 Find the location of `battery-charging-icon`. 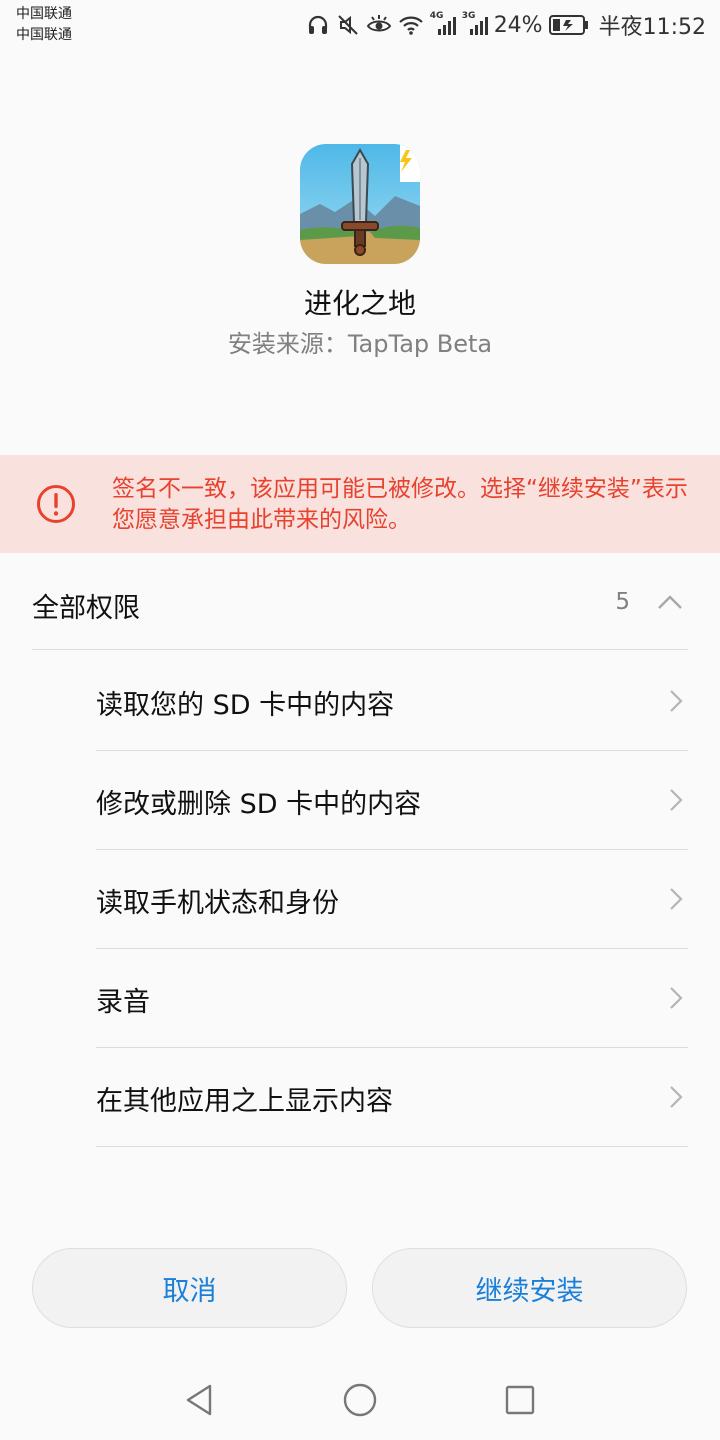

battery-charging-icon is located at coordinates (568, 25).